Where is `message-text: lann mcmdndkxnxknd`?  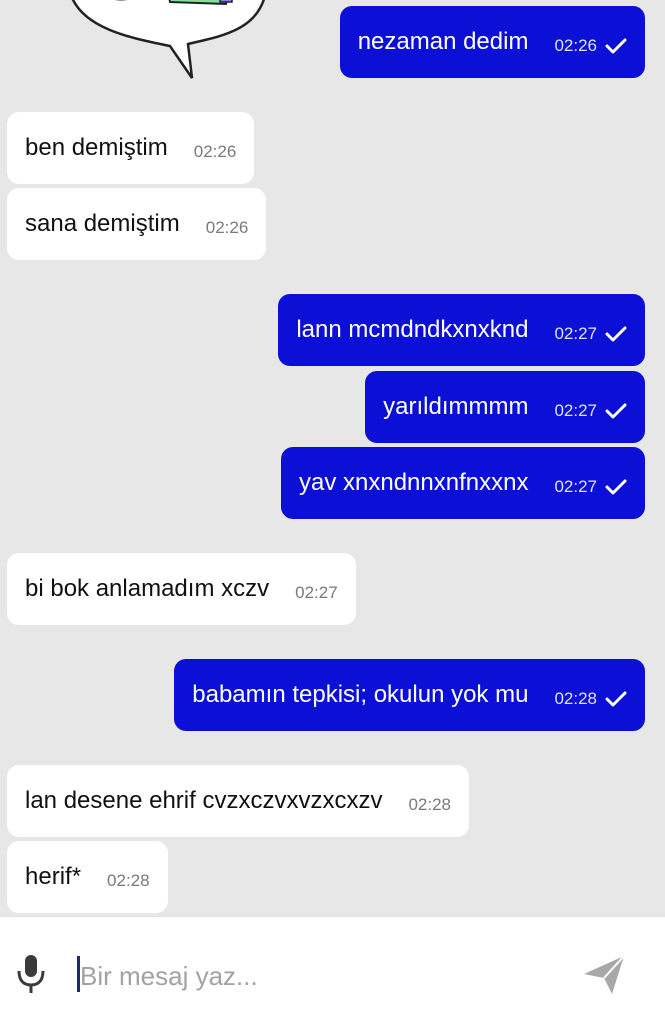
message-text: lann mcmdndkxnxknd is located at coordinates (412, 329).